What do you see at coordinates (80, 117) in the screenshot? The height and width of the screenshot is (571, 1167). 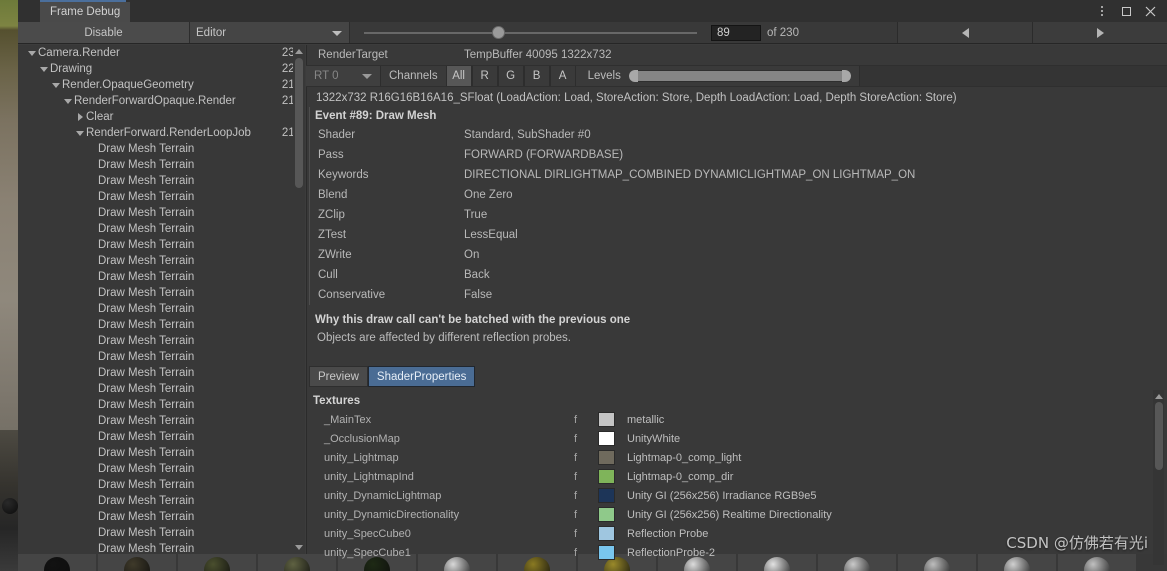 I see `chevron-right-icon` at bounding box center [80, 117].